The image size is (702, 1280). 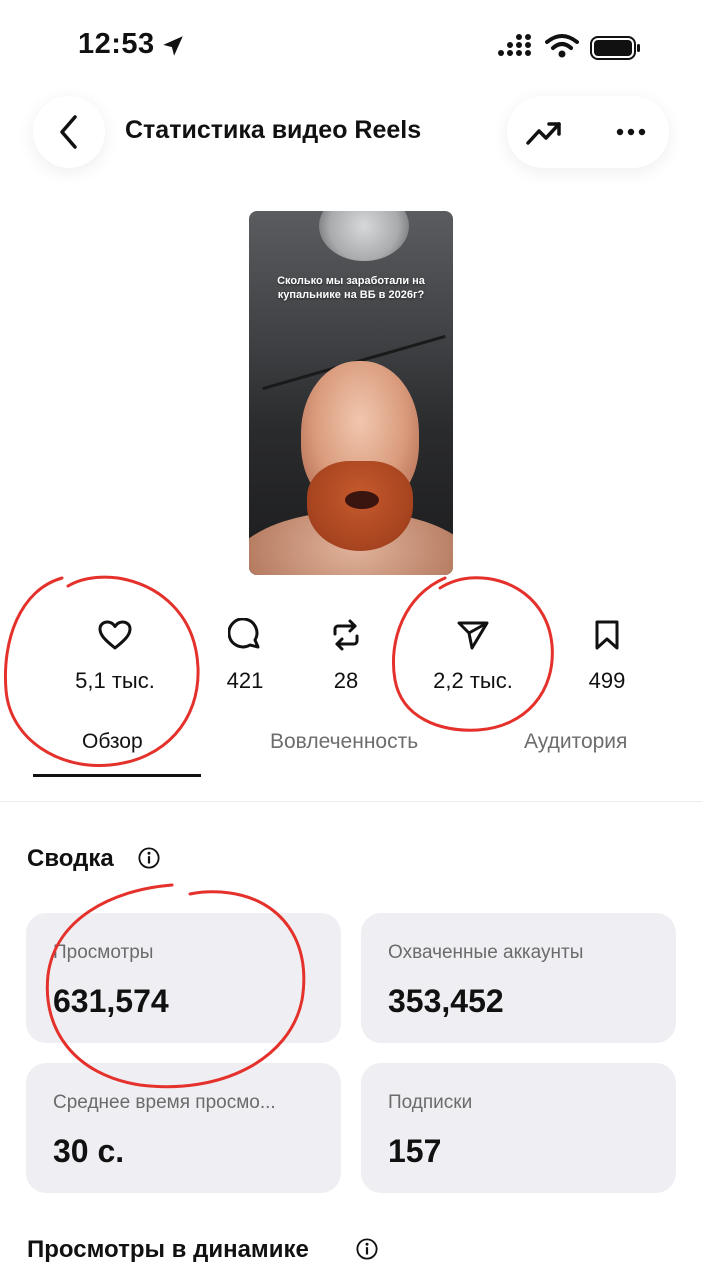 I want to click on send-icon, so click(x=473, y=635).